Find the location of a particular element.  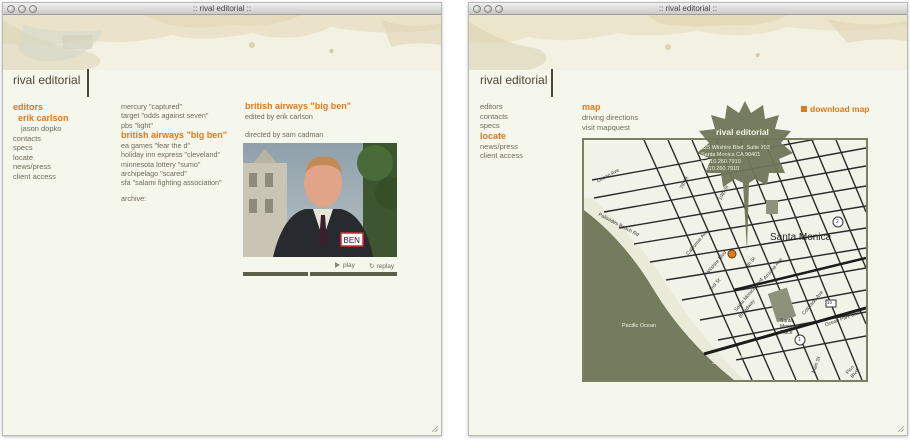

map-label-pacific-ocean: Pacific Ocean is located at coordinates (639, 326).